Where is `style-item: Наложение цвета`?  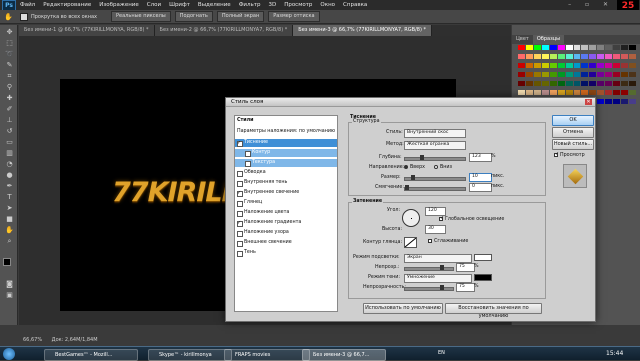
style-item: Наложение цвета is located at coordinates (286, 213).